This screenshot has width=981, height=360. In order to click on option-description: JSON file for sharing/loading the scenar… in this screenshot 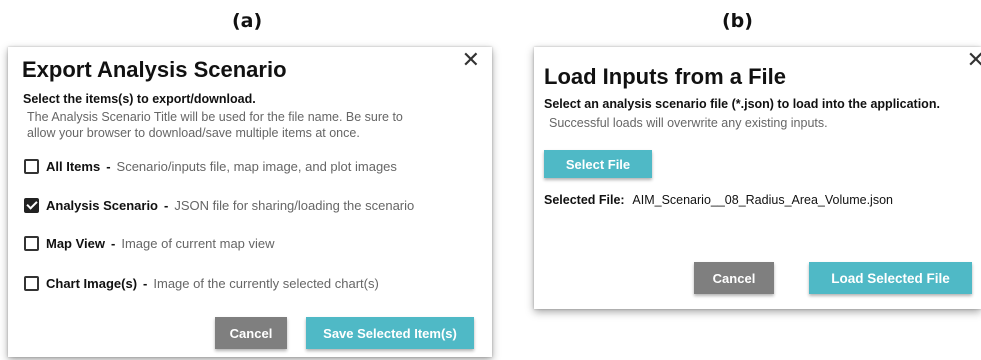, I will do `click(294, 205)`.